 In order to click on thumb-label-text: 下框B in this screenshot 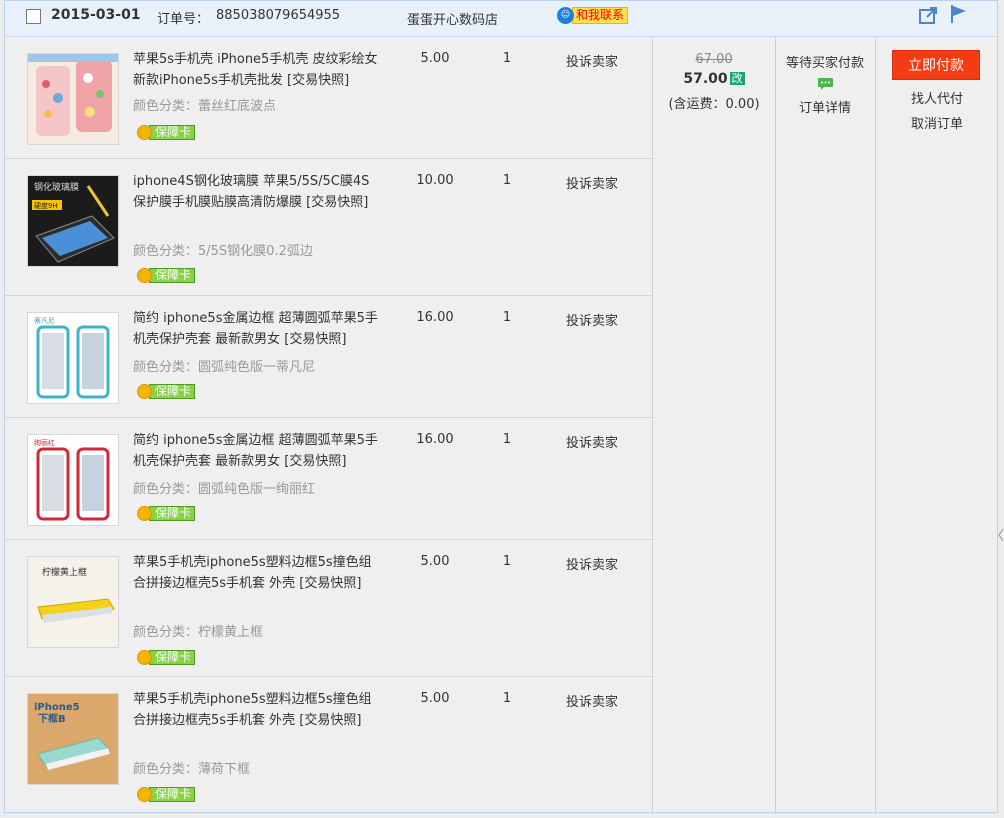, I will do `click(52, 718)`.